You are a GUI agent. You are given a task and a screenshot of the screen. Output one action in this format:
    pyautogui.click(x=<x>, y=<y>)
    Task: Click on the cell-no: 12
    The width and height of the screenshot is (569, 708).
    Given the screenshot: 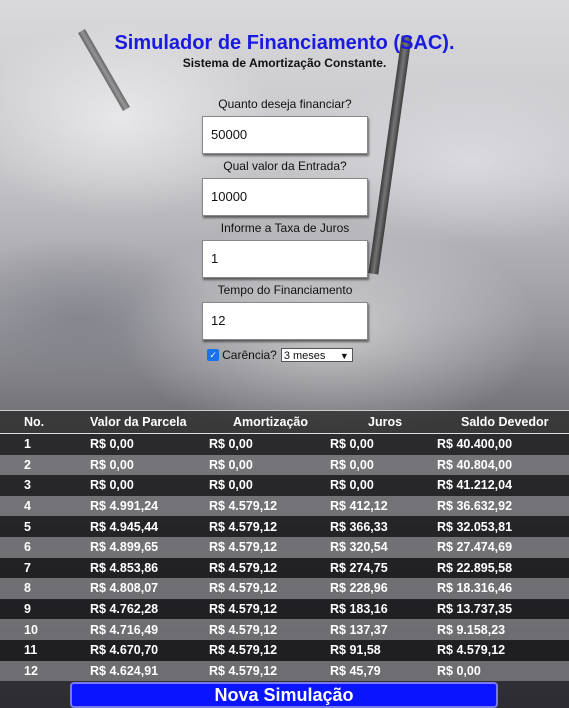 What is the action you would take?
    pyautogui.click(x=31, y=670)
    